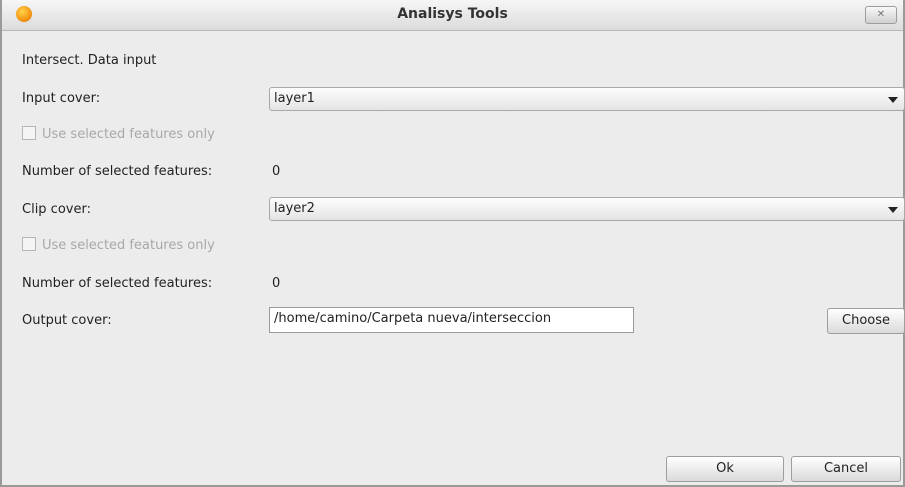 The image size is (905, 487). I want to click on input-cover-label: Input cover:, so click(61, 98).